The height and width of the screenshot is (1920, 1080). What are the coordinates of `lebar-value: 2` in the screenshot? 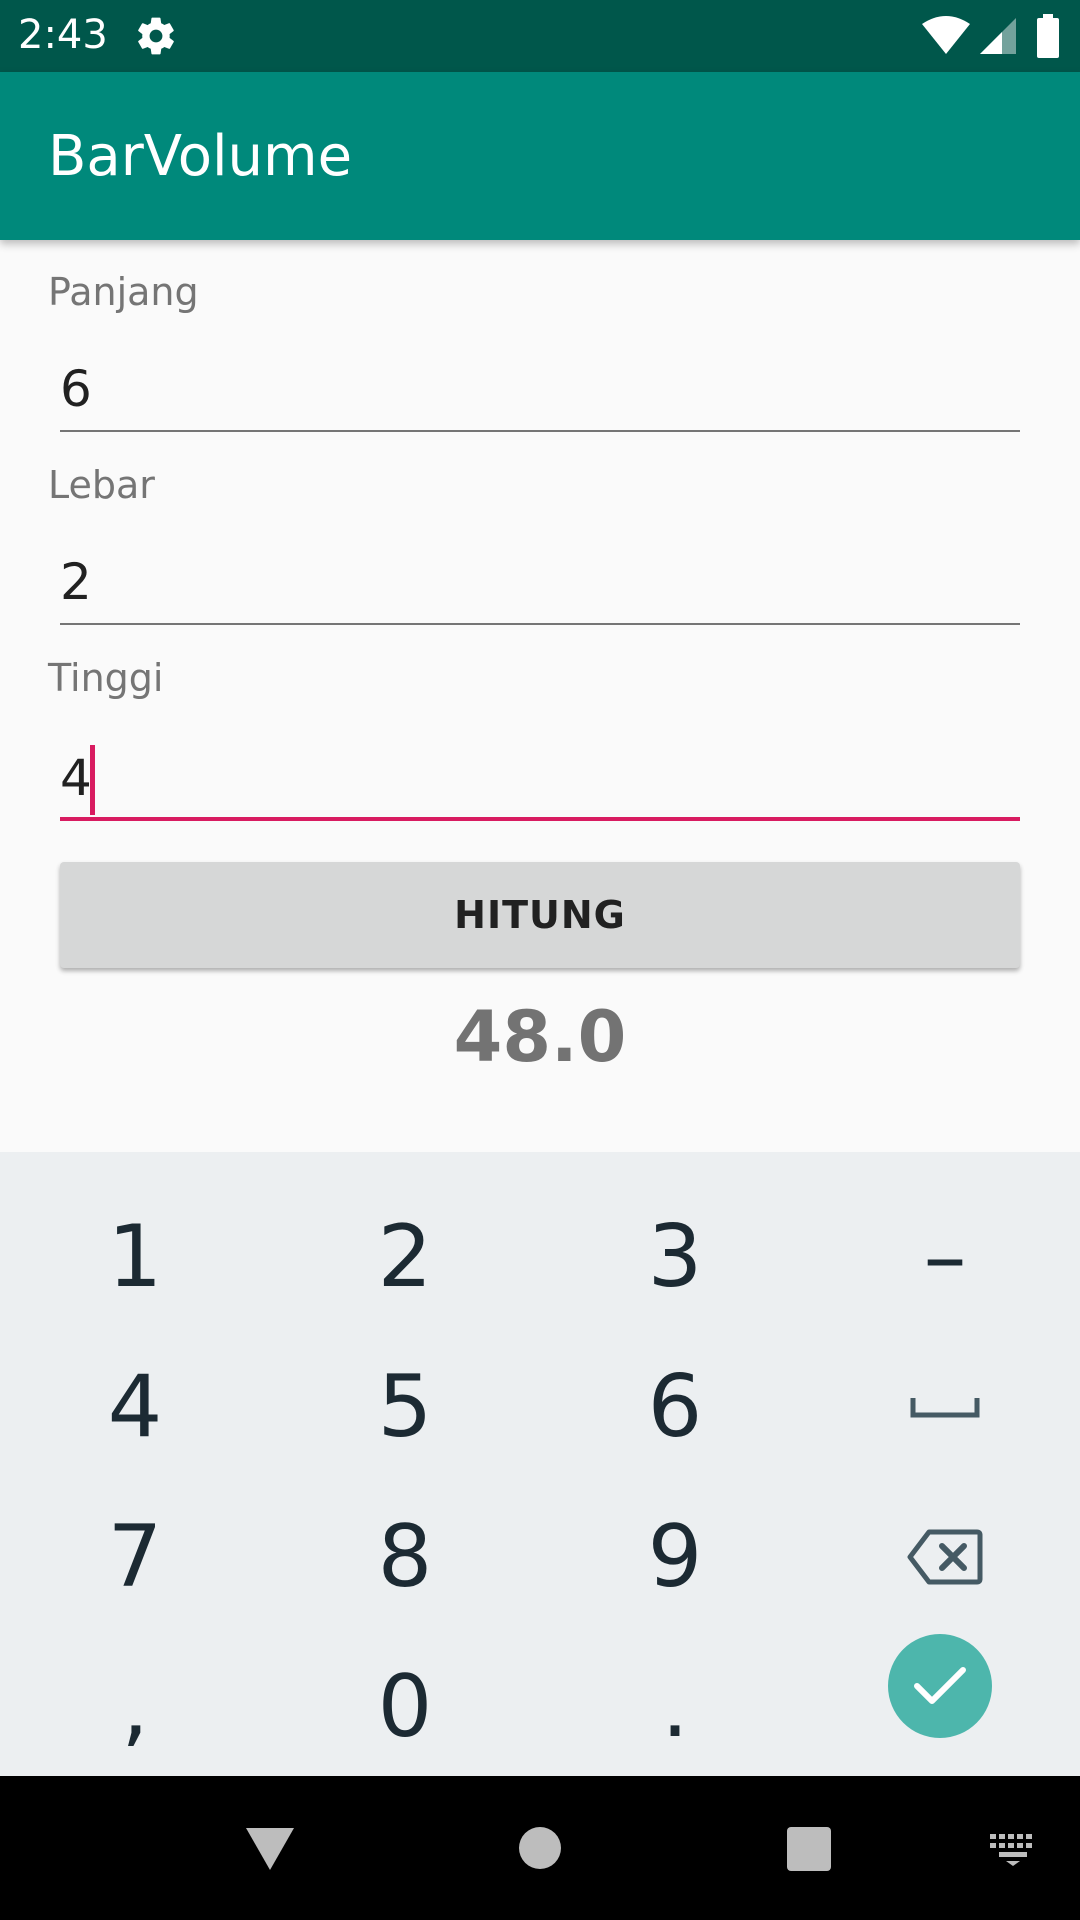 It's located at (76, 582).